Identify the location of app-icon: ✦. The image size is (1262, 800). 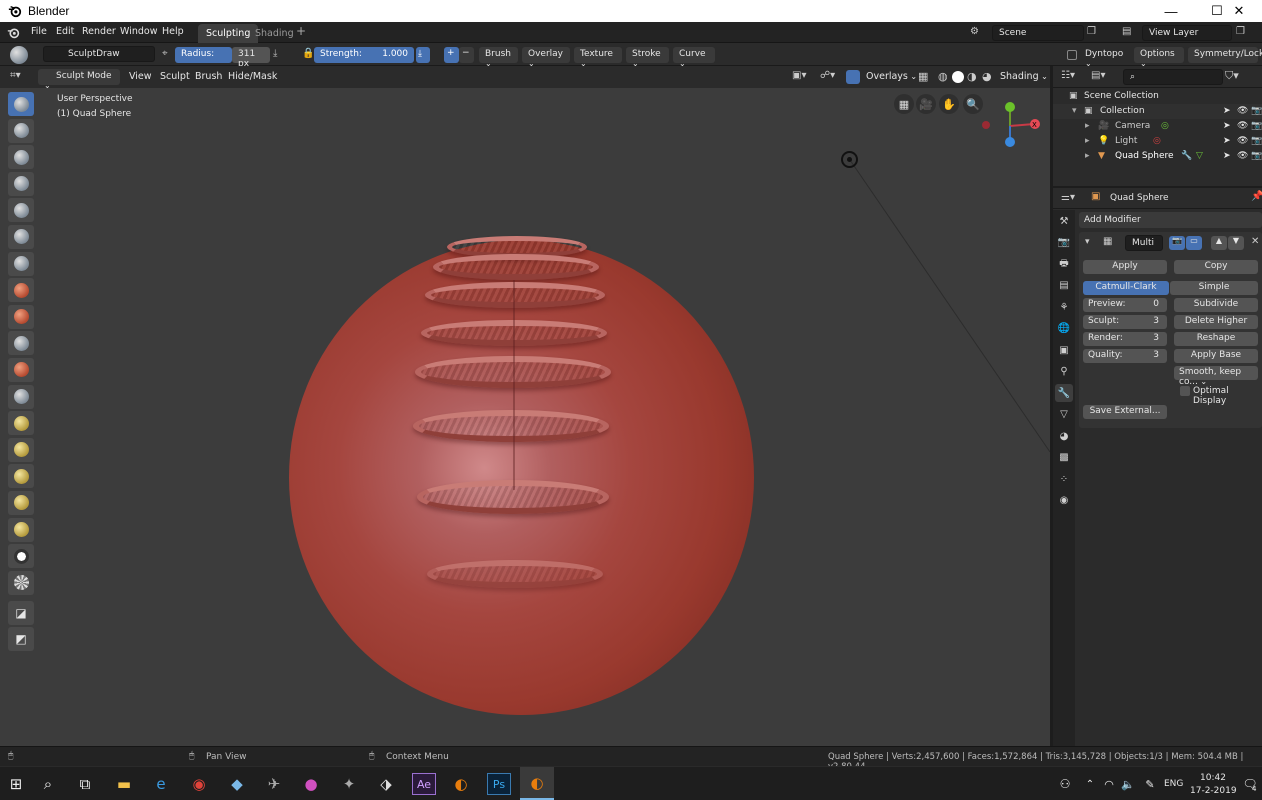
(349, 784).